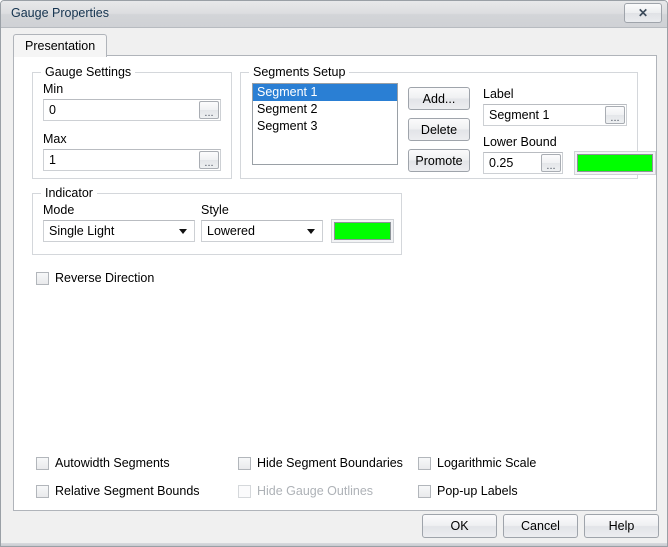 The image size is (668, 547). Describe the element at coordinates (498, 94) in the screenshot. I see `segment-label-caption: Label` at that location.